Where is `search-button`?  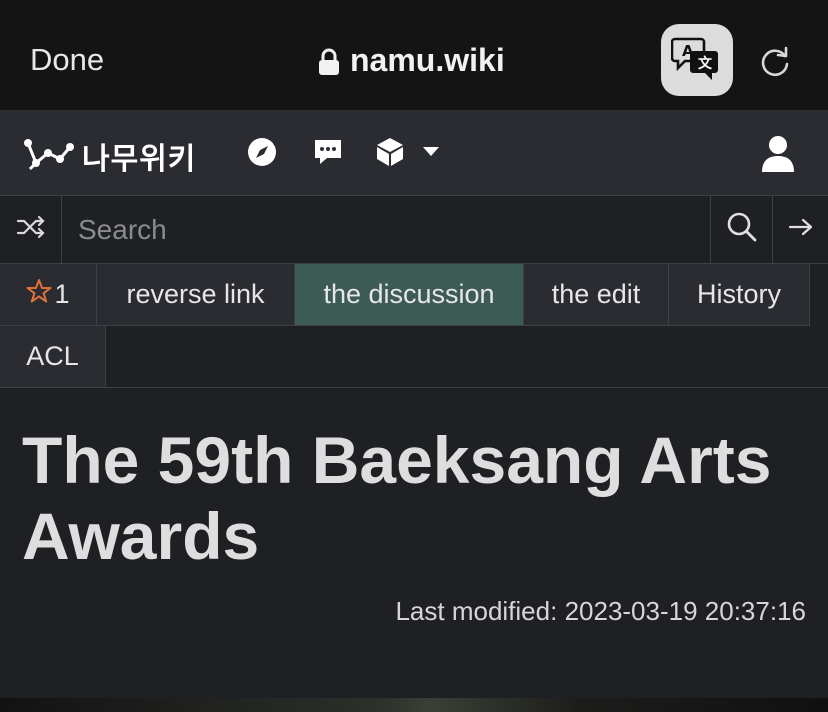
search-button is located at coordinates (741, 229).